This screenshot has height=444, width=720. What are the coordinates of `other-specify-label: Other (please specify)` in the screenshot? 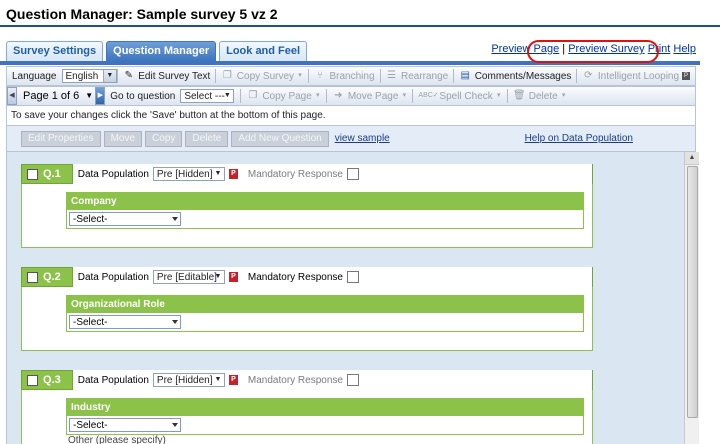 It's located at (117, 439).